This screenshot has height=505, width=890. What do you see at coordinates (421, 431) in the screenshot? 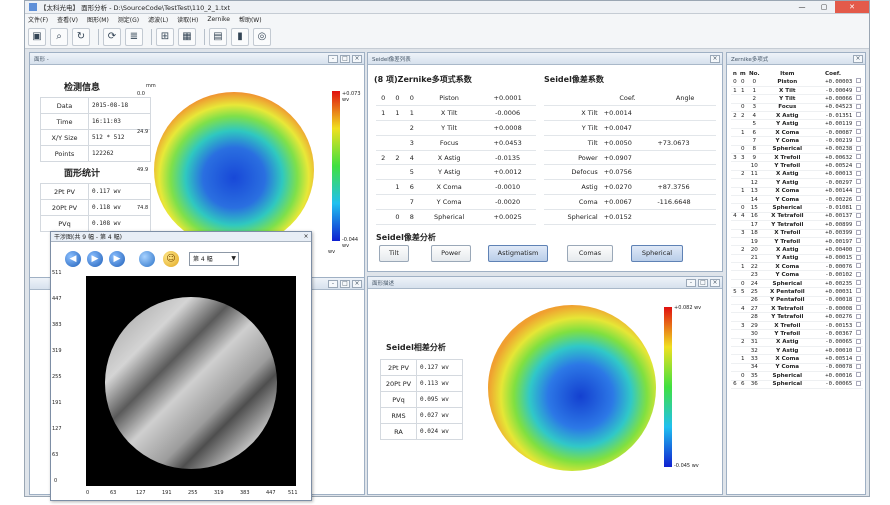
I see `table-row: RA 0.024 wv` at bounding box center [421, 431].